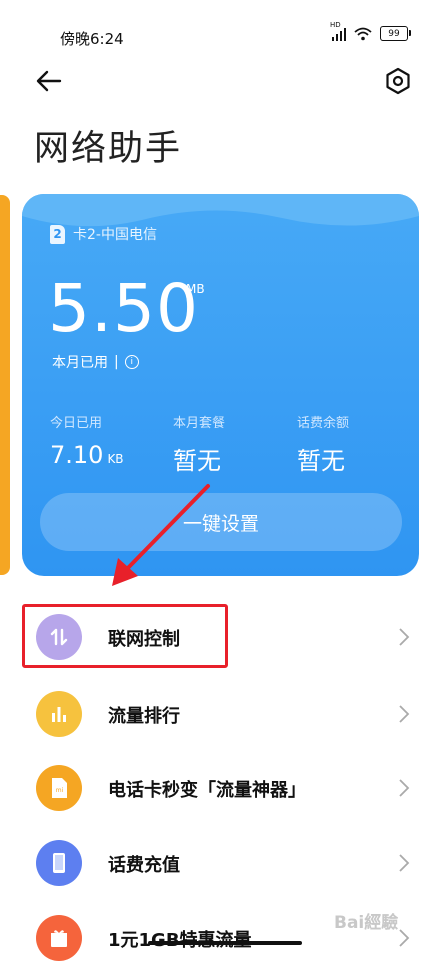  I want to click on usage-label-row: 本月已用 | i, so click(95, 362).